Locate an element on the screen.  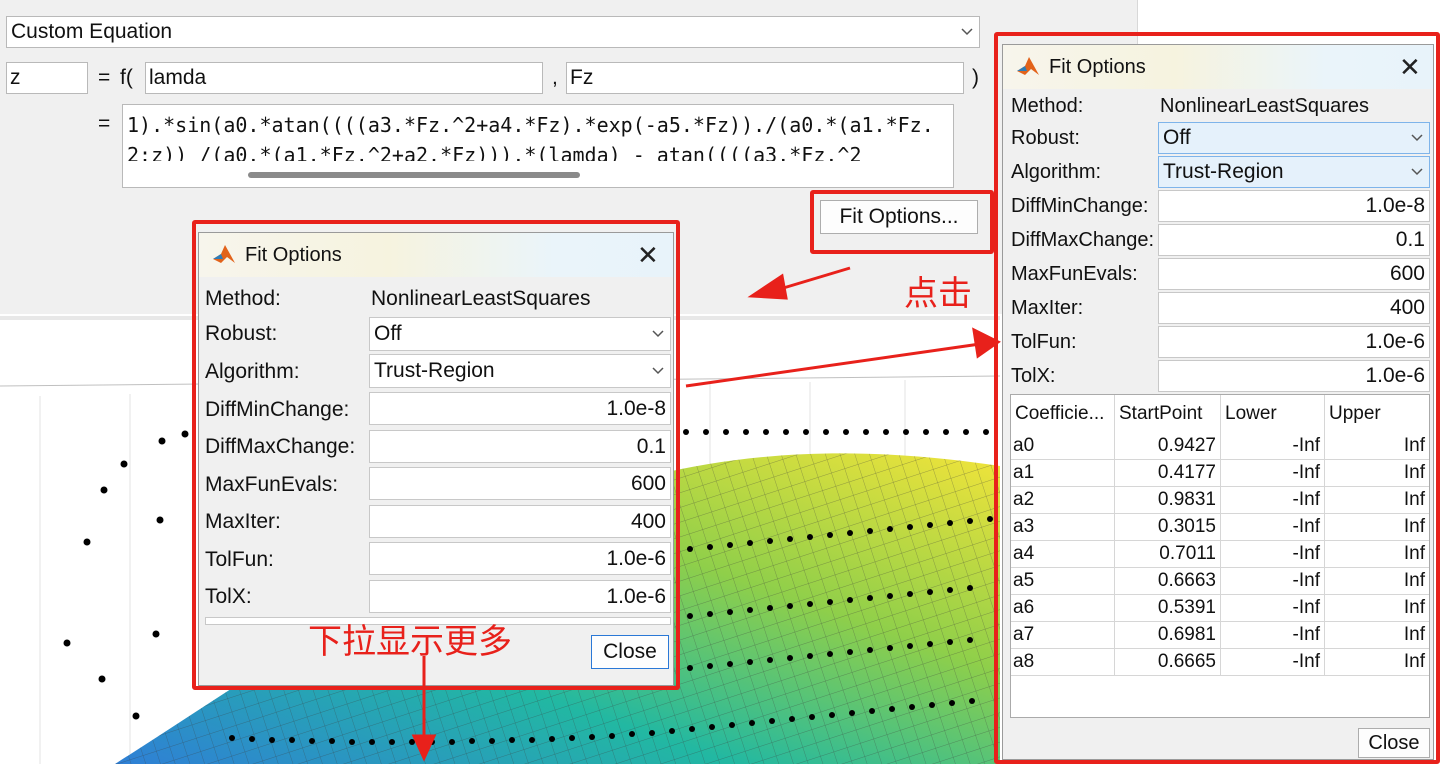
click-annotation: 点击 is located at coordinates (938, 294).